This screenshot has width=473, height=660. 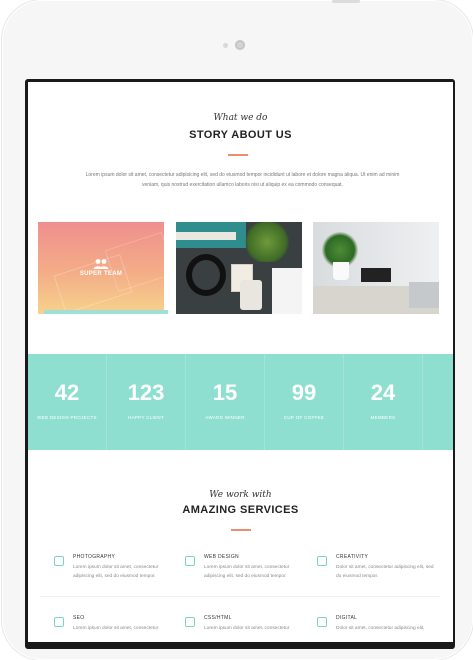 What do you see at coordinates (240, 596) in the screenshot?
I see `services-divider` at bounding box center [240, 596].